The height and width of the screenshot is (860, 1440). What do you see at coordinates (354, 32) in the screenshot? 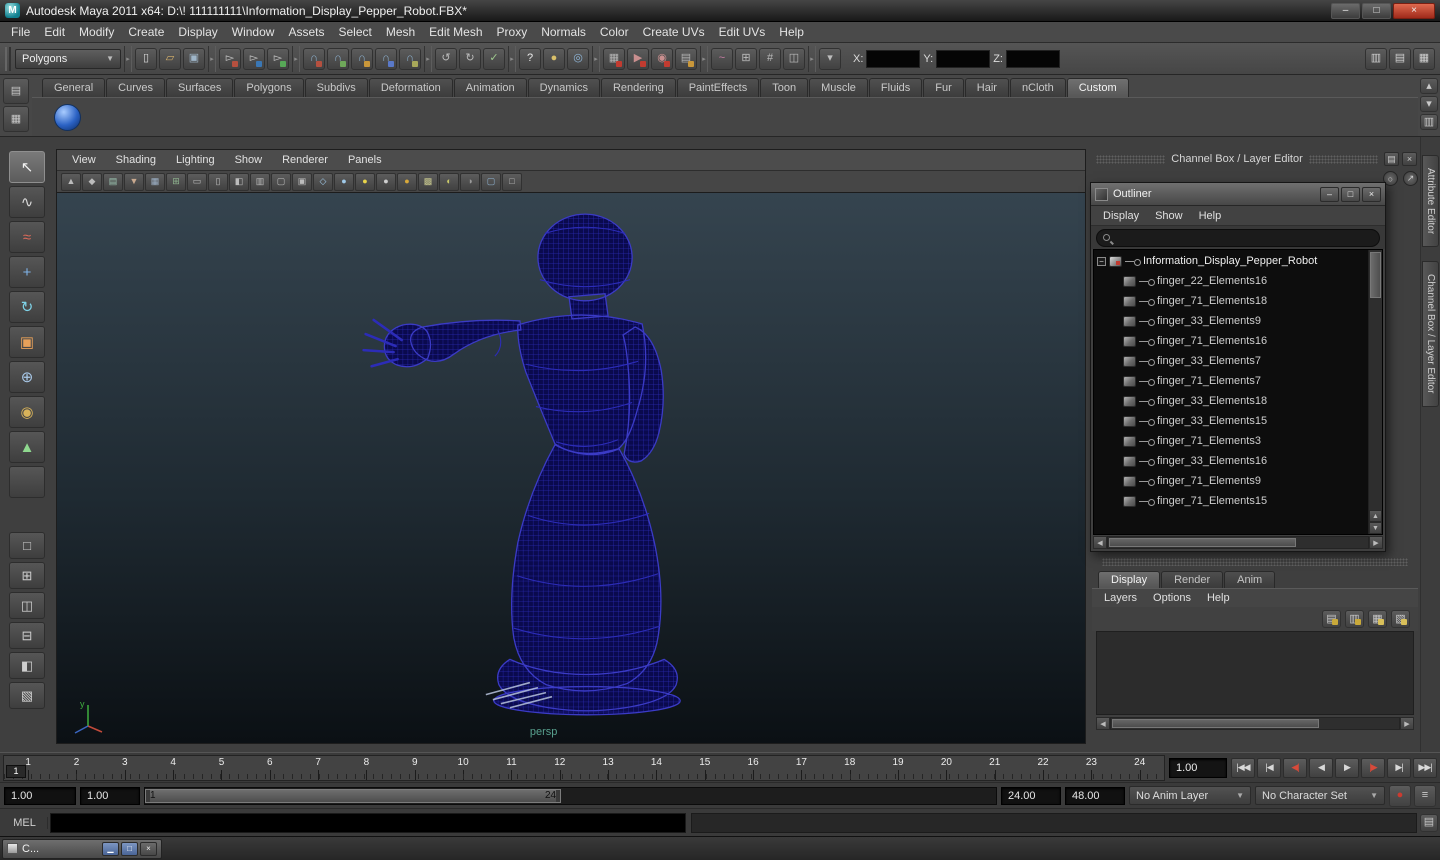
I see `menu-select: Select` at bounding box center [354, 32].